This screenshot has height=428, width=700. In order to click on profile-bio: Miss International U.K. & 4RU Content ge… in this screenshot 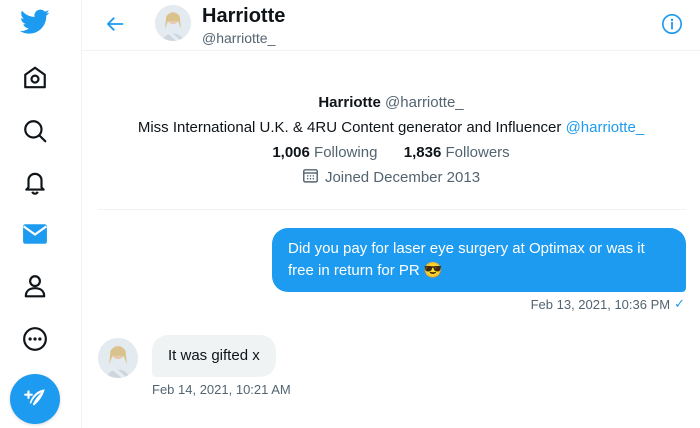, I will do `click(349, 127)`.